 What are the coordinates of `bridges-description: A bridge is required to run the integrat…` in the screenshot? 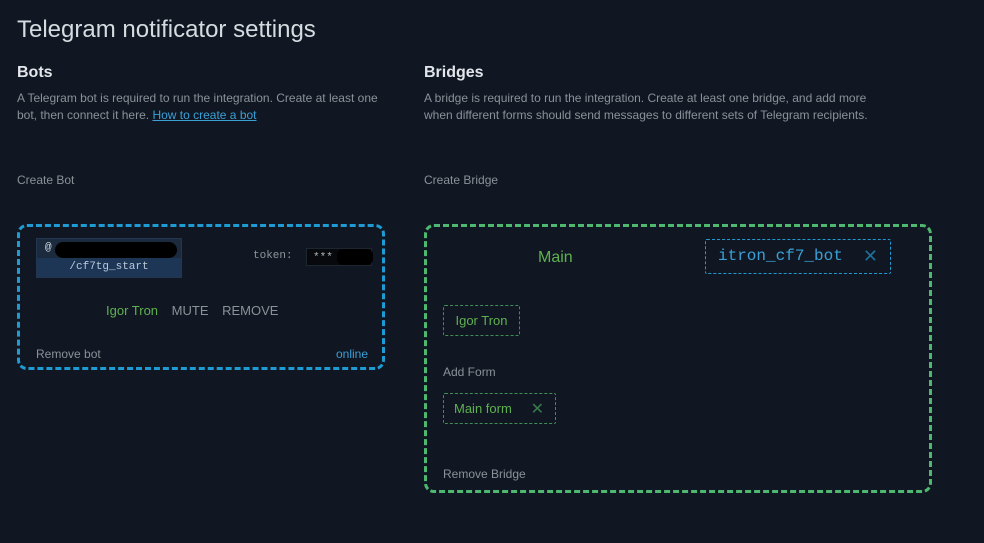 It's located at (646, 106).